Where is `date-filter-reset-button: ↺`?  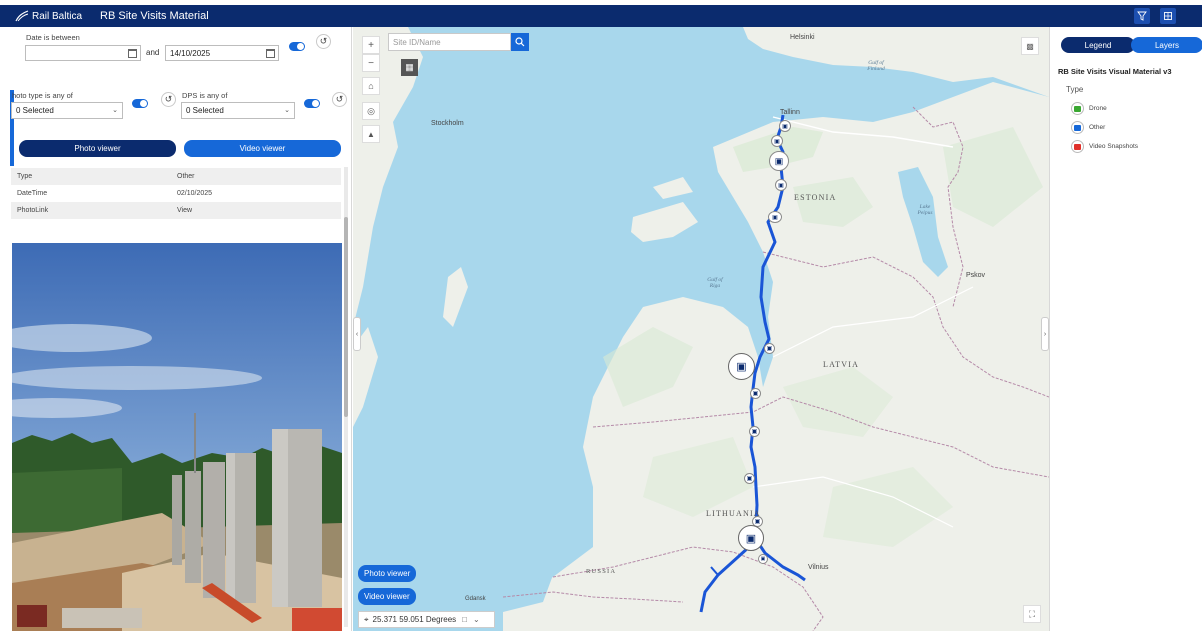 date-filter-reset-button: ↺ is located at coordinates (323, 41).